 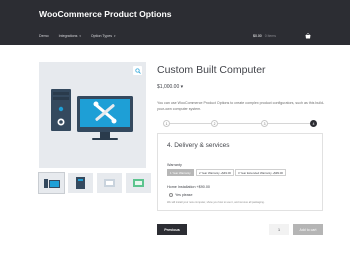 What do you see at coordinates (105, 14) in the screenshot?
I see `site-title: WooCommerce Product Options` at bounding box center [105, 14].